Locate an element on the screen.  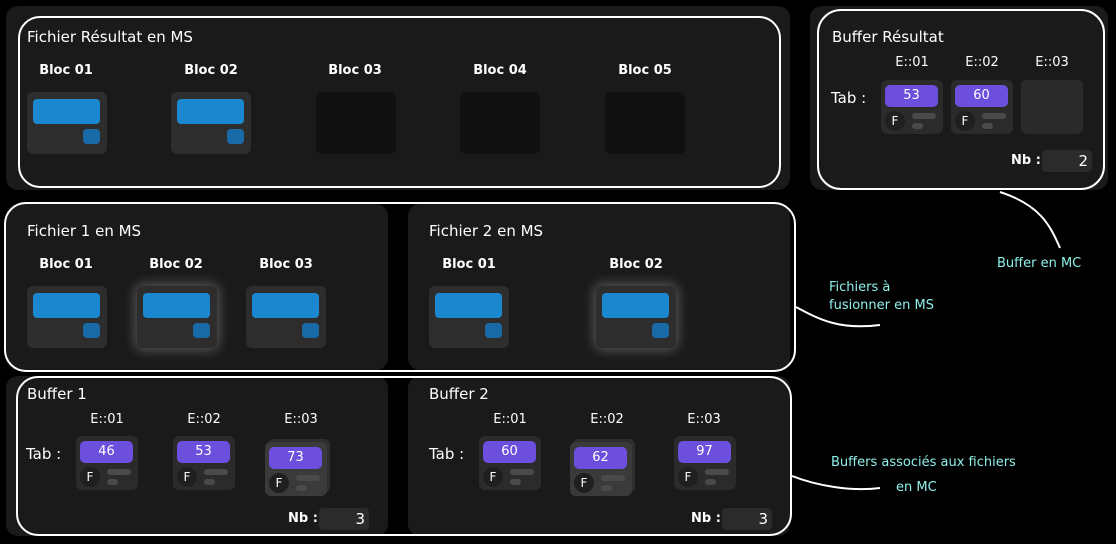
buffer-mc-arrow is located at coordinates (1030, 220).